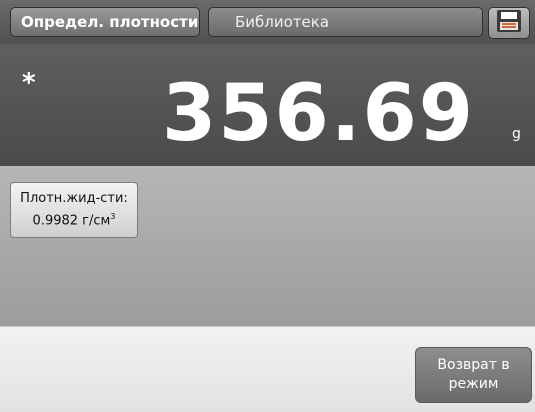 Image resolution: width=535 pixels, height=412 pixels. Describe the element at coordinates (345, 22) in the screenshot. I see `tab-library: Библиотека` at that location.